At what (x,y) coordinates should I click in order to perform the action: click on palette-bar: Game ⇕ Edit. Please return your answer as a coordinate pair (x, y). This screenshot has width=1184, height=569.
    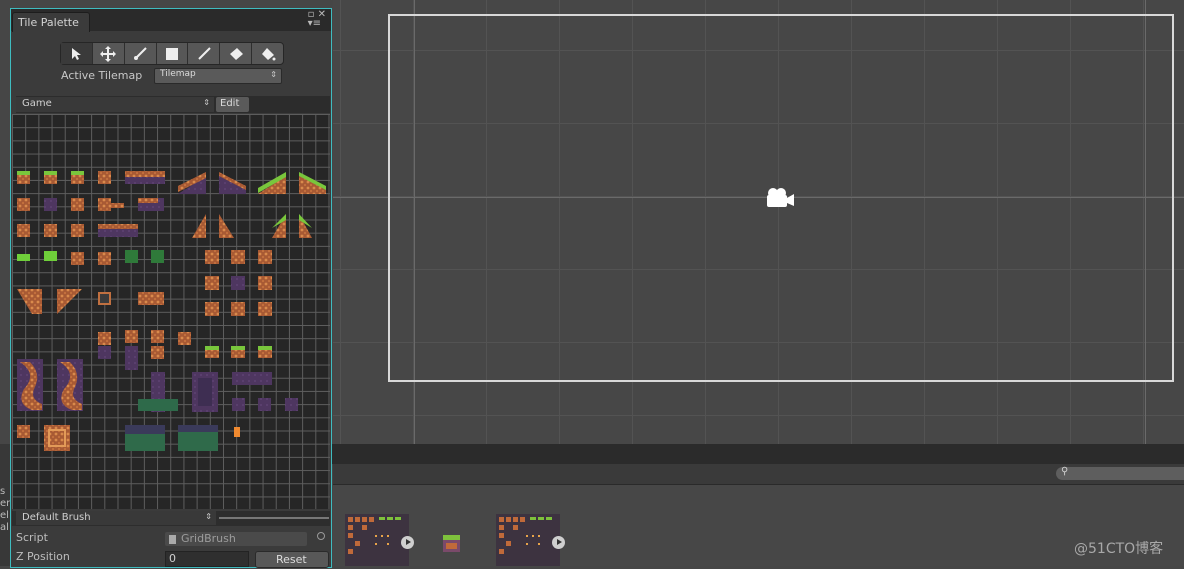
    Looking at the image, I should click on (173, 104).